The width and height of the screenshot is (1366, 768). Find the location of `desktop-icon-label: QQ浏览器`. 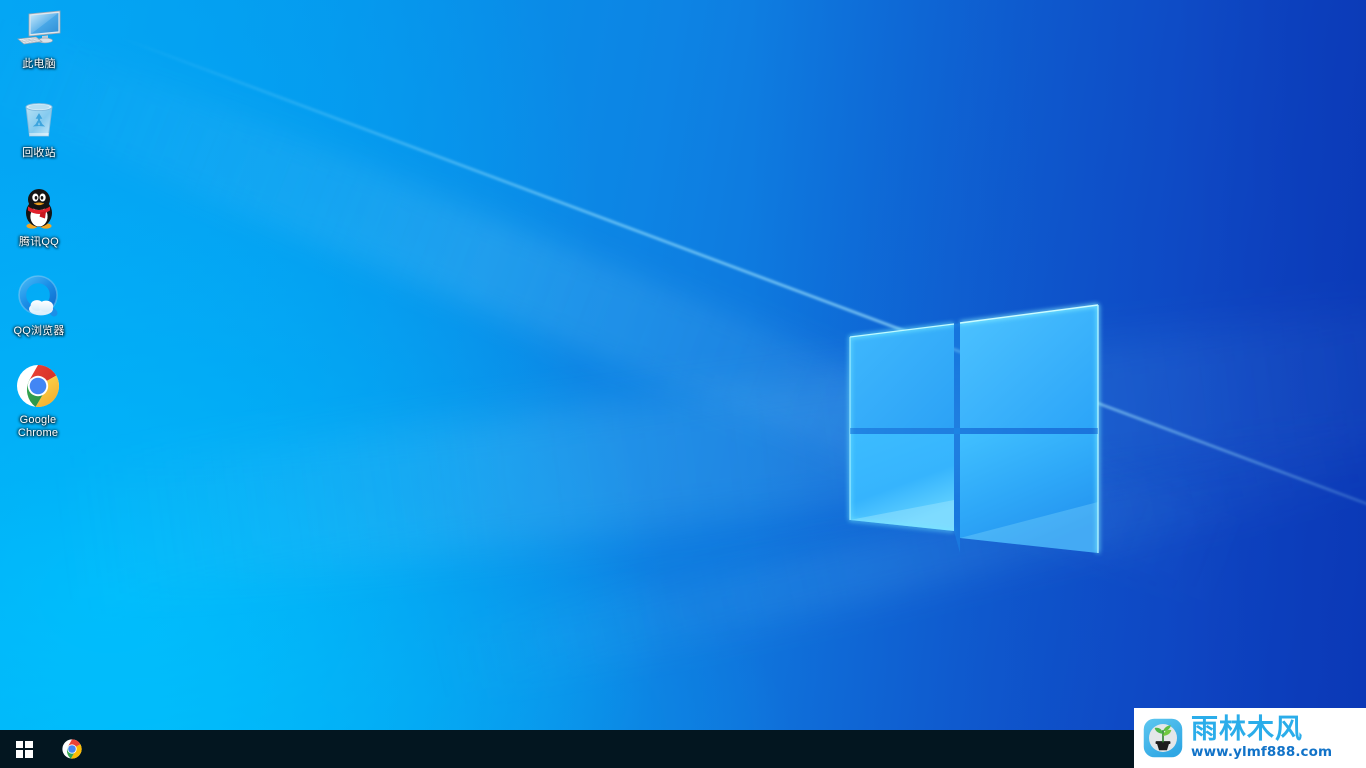

desktop-icon-label: QQ浏览器 is located at coordinates (39, 331).